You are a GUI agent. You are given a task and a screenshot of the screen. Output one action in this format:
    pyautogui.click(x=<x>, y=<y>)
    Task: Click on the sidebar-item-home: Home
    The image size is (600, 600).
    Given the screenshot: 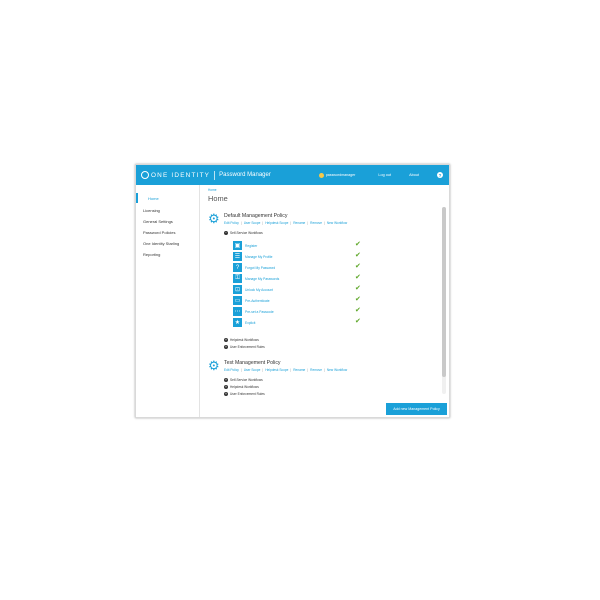 What is the action you would take?
    pyautogui.click(x=167, y=198)
    